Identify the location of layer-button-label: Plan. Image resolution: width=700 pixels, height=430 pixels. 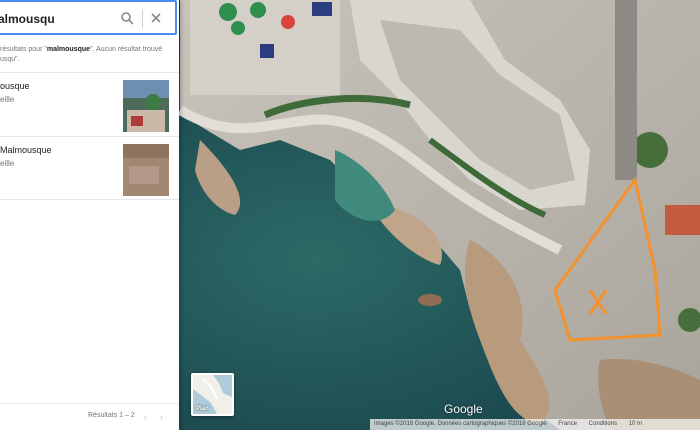
(202, 409).